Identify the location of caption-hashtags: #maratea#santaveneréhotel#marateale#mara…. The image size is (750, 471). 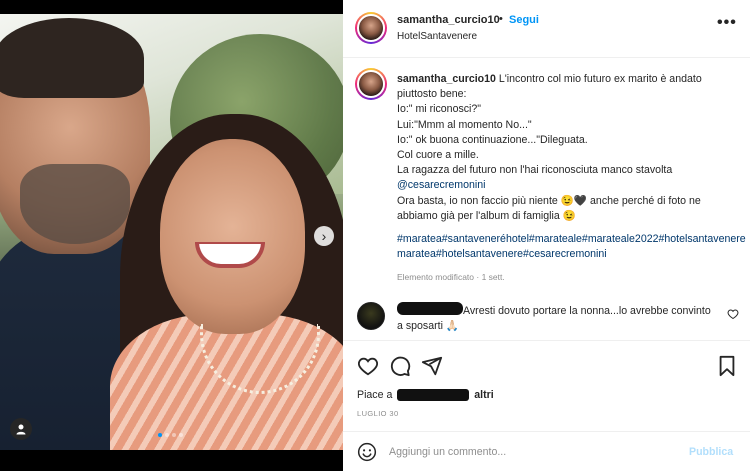
(572, 247).